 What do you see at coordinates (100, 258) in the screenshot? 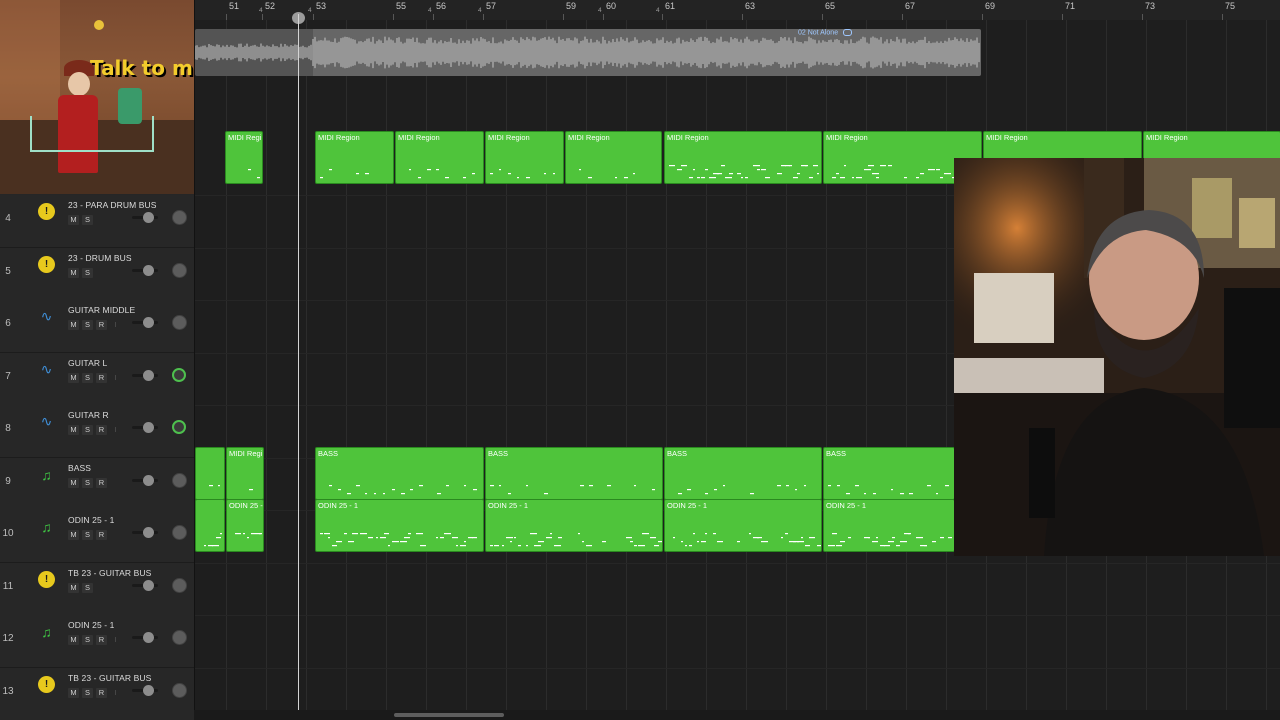
I see `track-name: 23 - DRUM BUS` at bounding box center [100, 258].